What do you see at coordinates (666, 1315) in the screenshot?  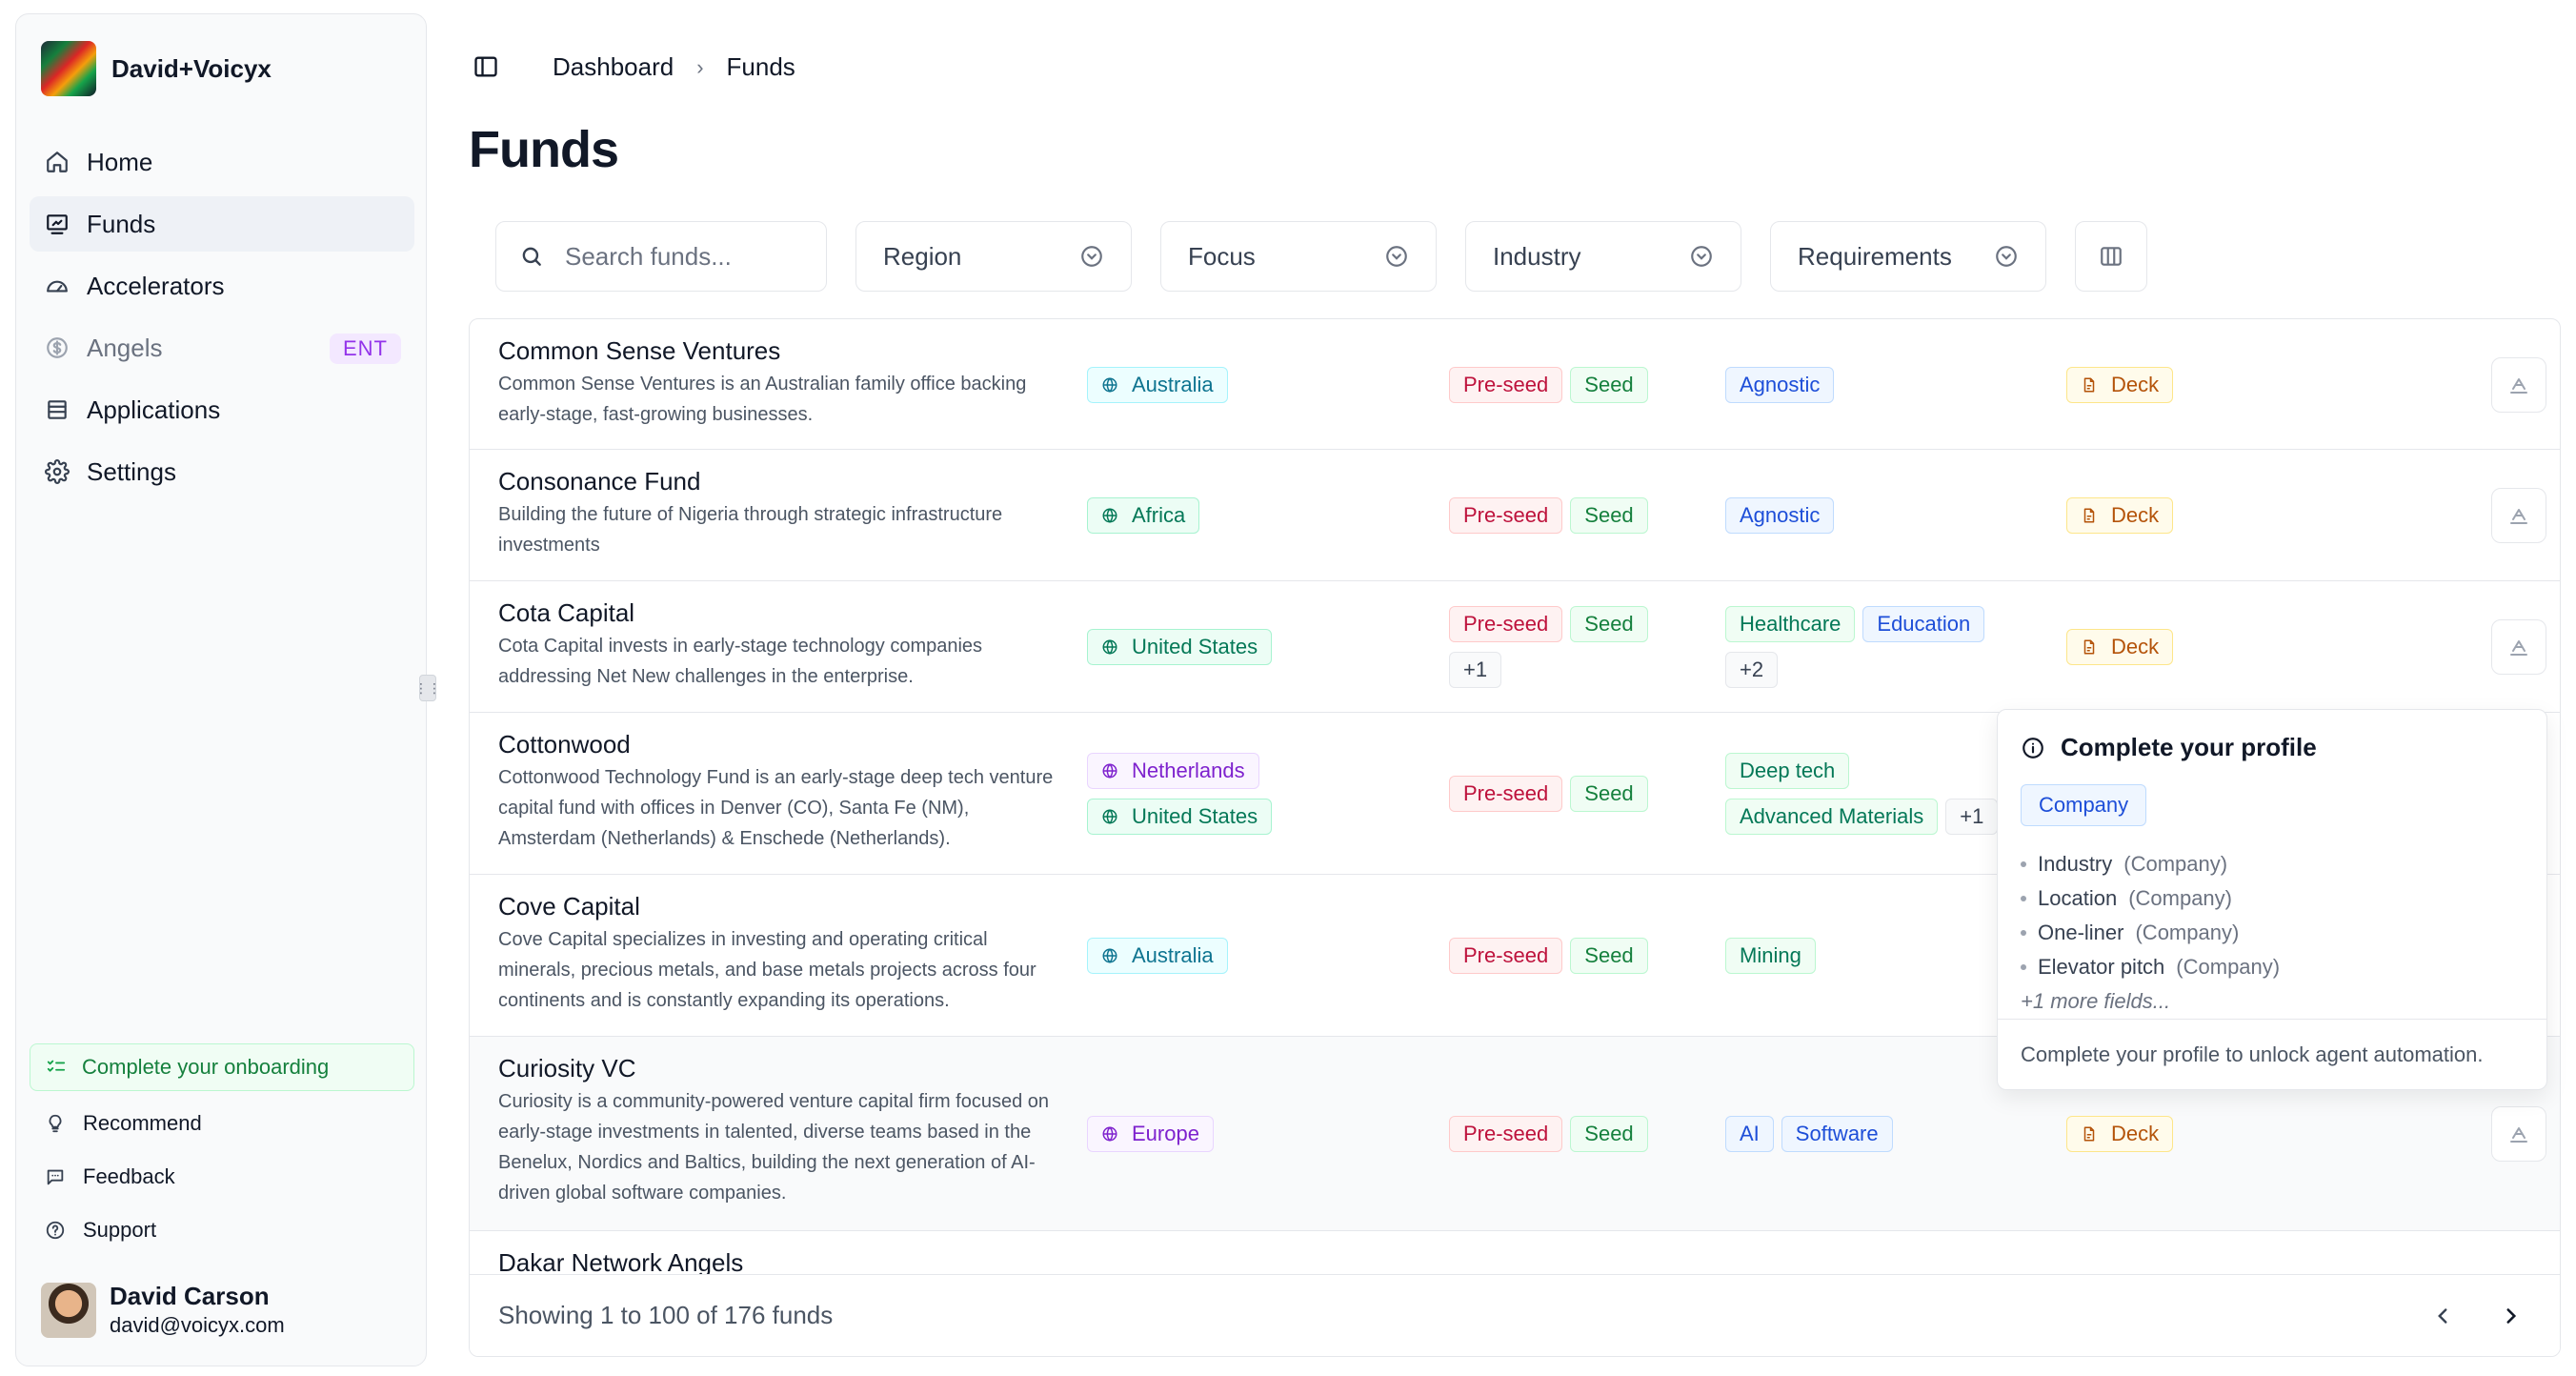 I see `pagination-summary: Showing 1 to 100 of 176 funds` at bounding box center [666, 1315].